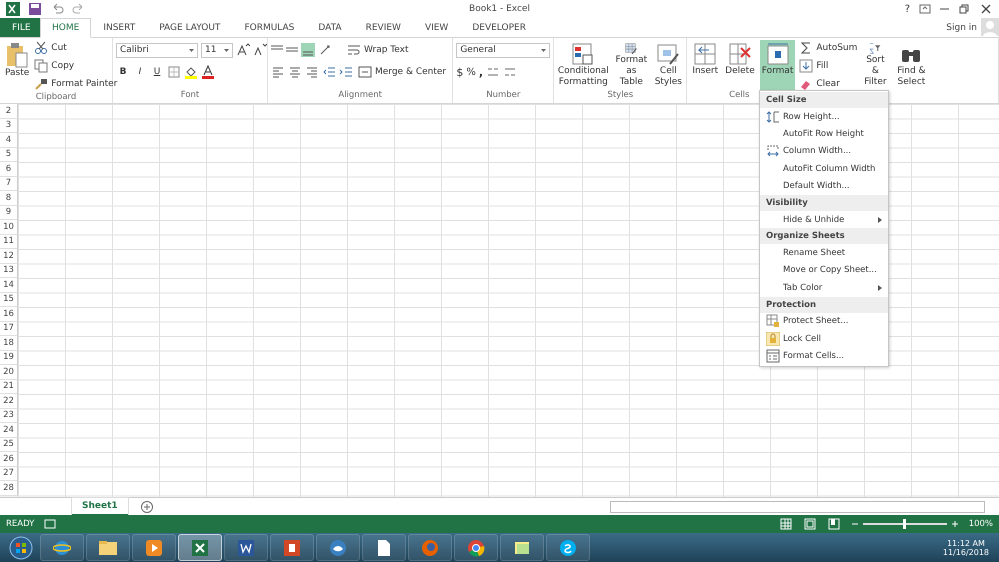  Describe the element at coordinates (346, 72) in the screenshot. I see `increase-indent-icon` at that location.